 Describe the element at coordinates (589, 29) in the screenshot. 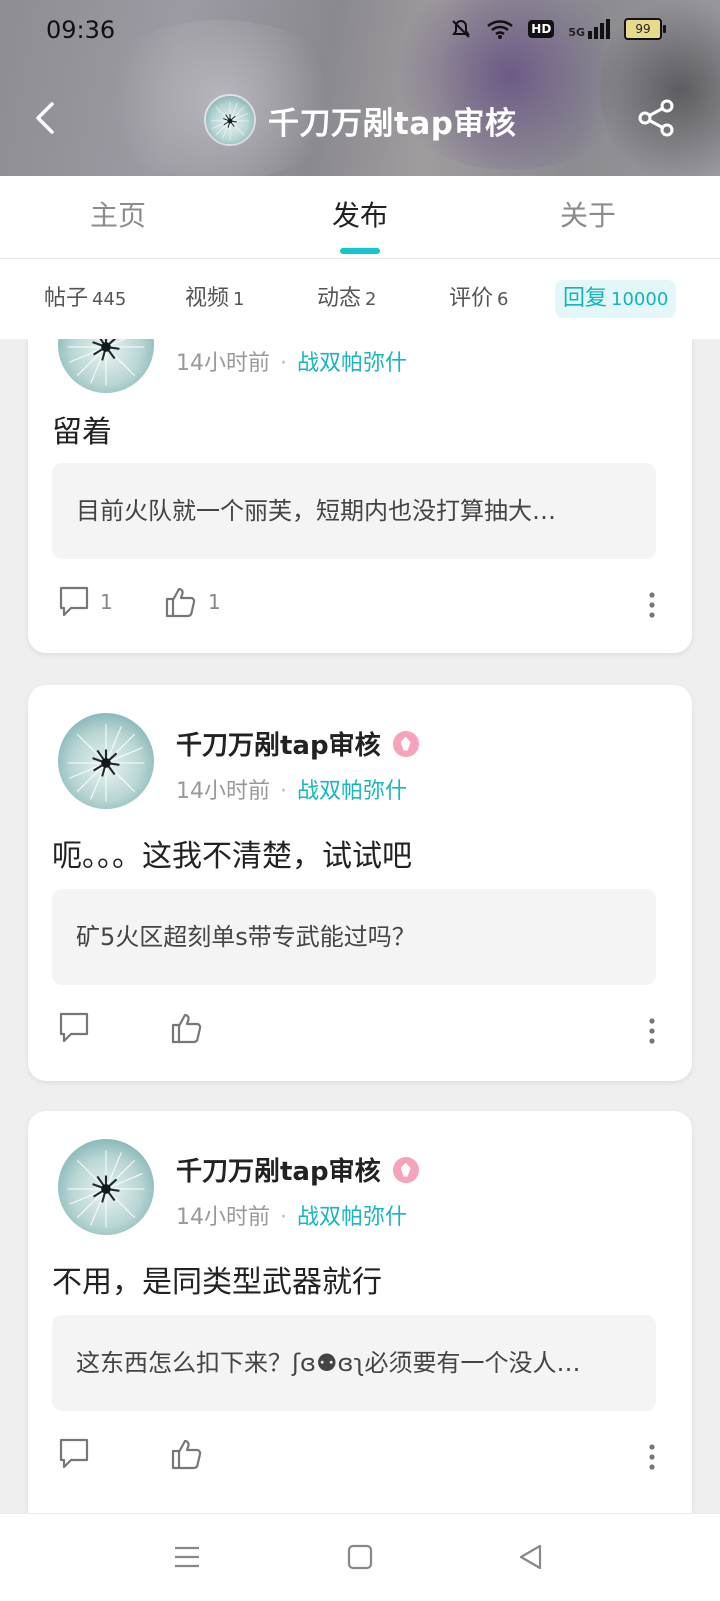

I see `signal-icon: 5G` at that location.